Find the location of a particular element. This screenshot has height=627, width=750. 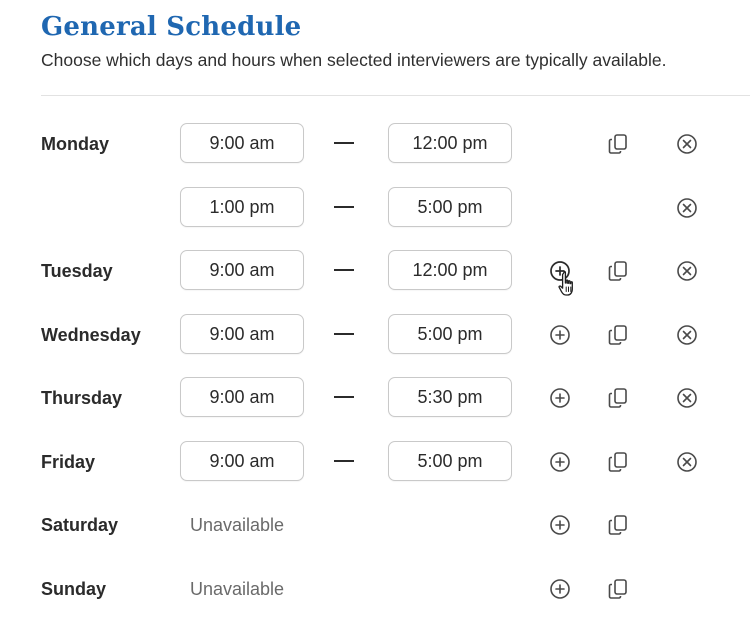

day-label-wednesday: Wednesday is located at coordinates (91, 335).